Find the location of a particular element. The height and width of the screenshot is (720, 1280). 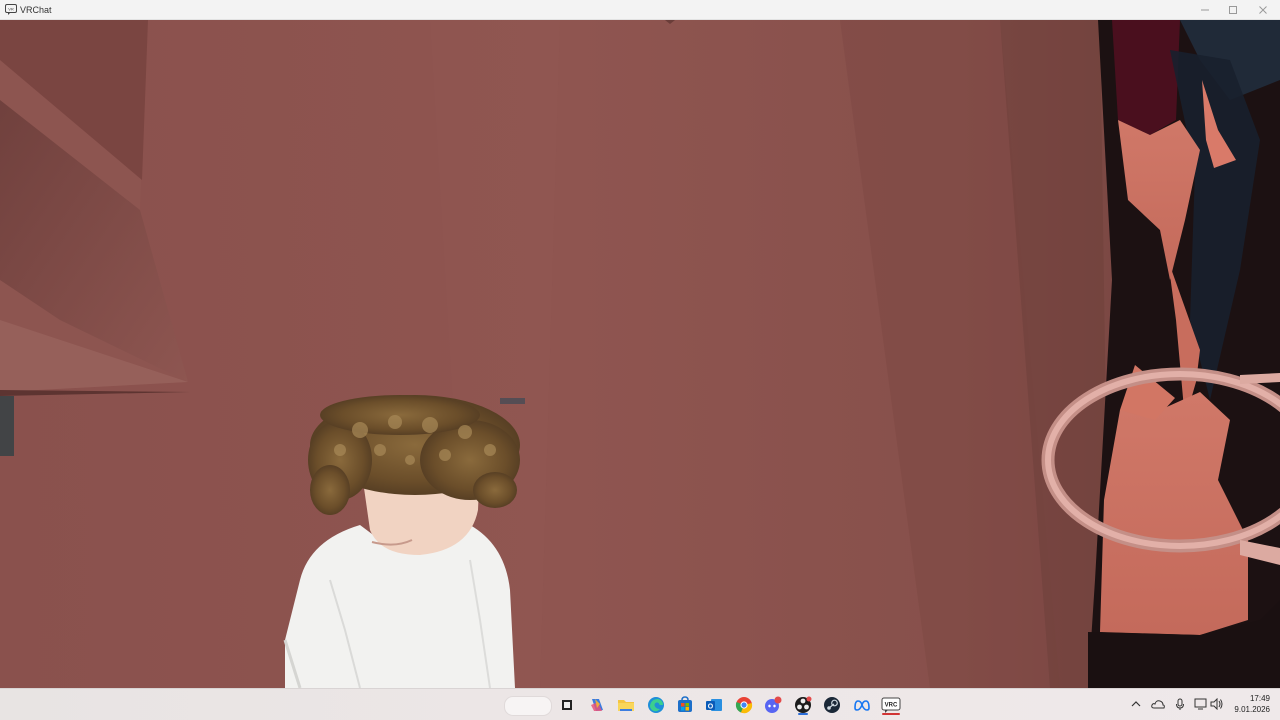

onedrive-tray is located at coordinates (1158, 704).